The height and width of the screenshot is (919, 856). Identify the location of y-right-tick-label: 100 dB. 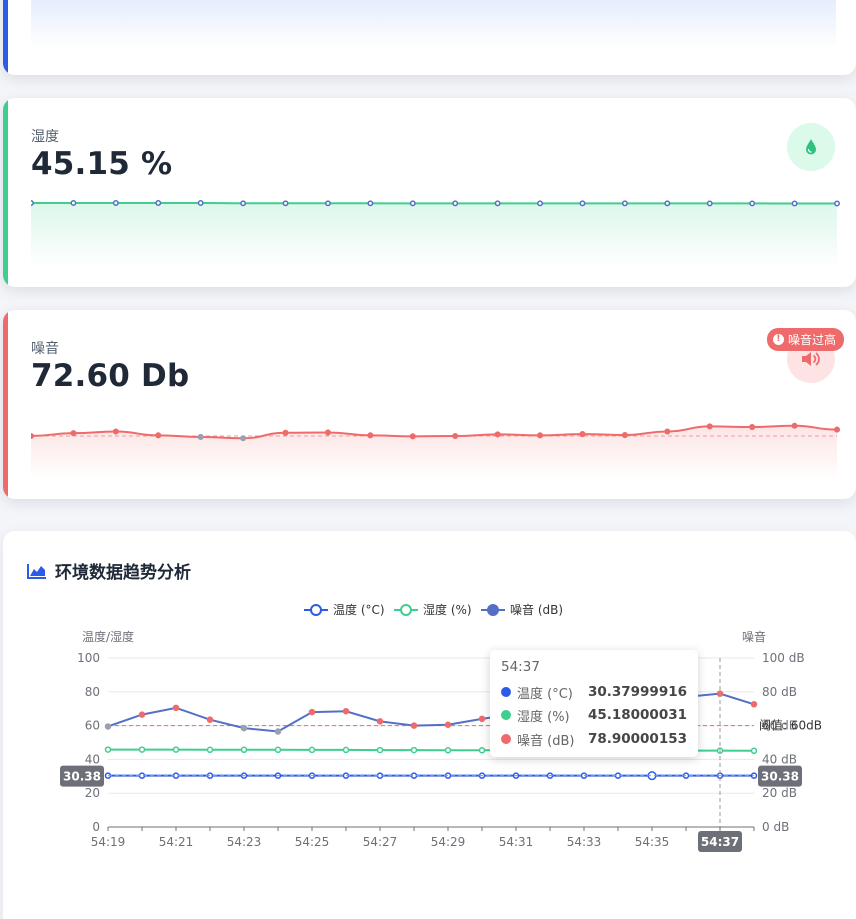
(783, 658).